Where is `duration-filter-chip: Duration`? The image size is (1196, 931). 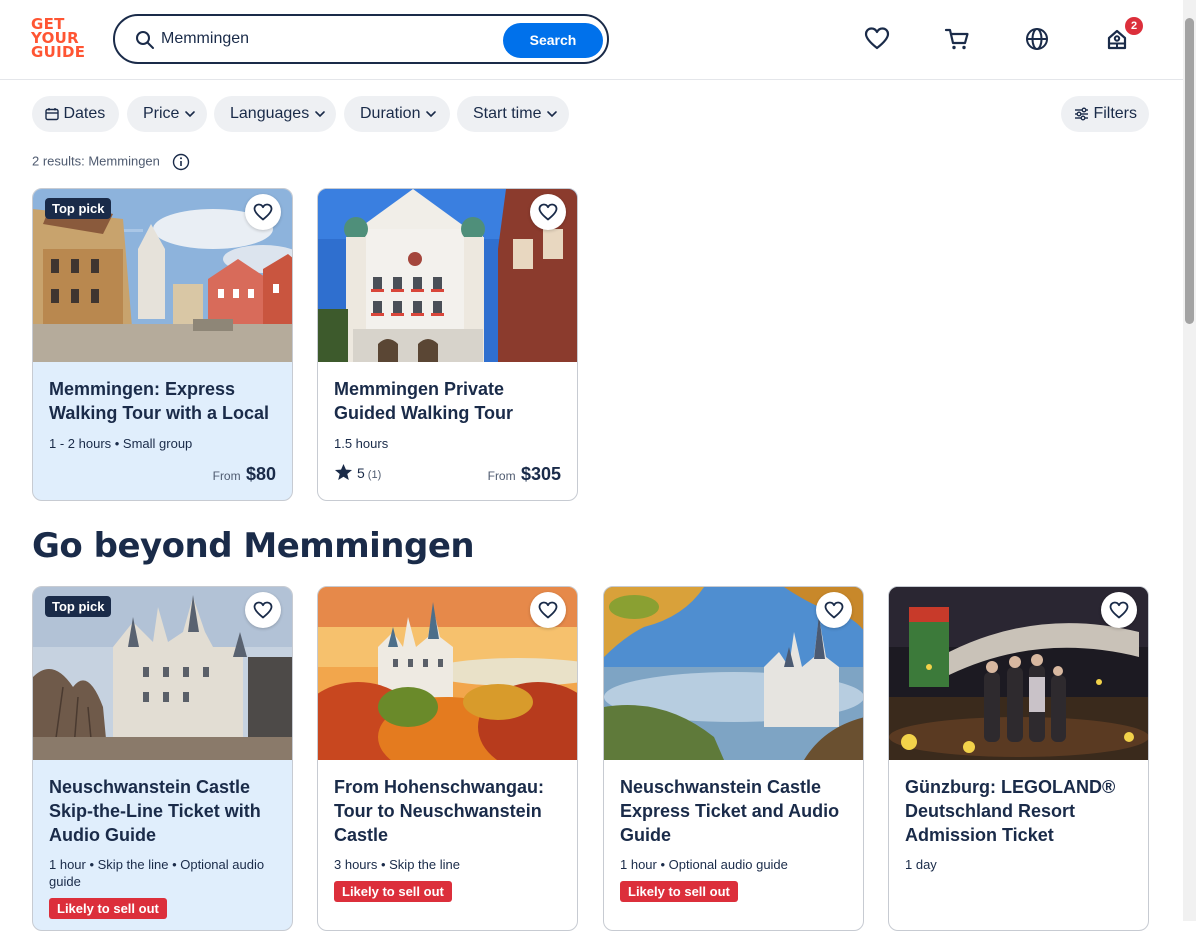 duration-filter-chip: Duration is located at coordinates (397, 114).